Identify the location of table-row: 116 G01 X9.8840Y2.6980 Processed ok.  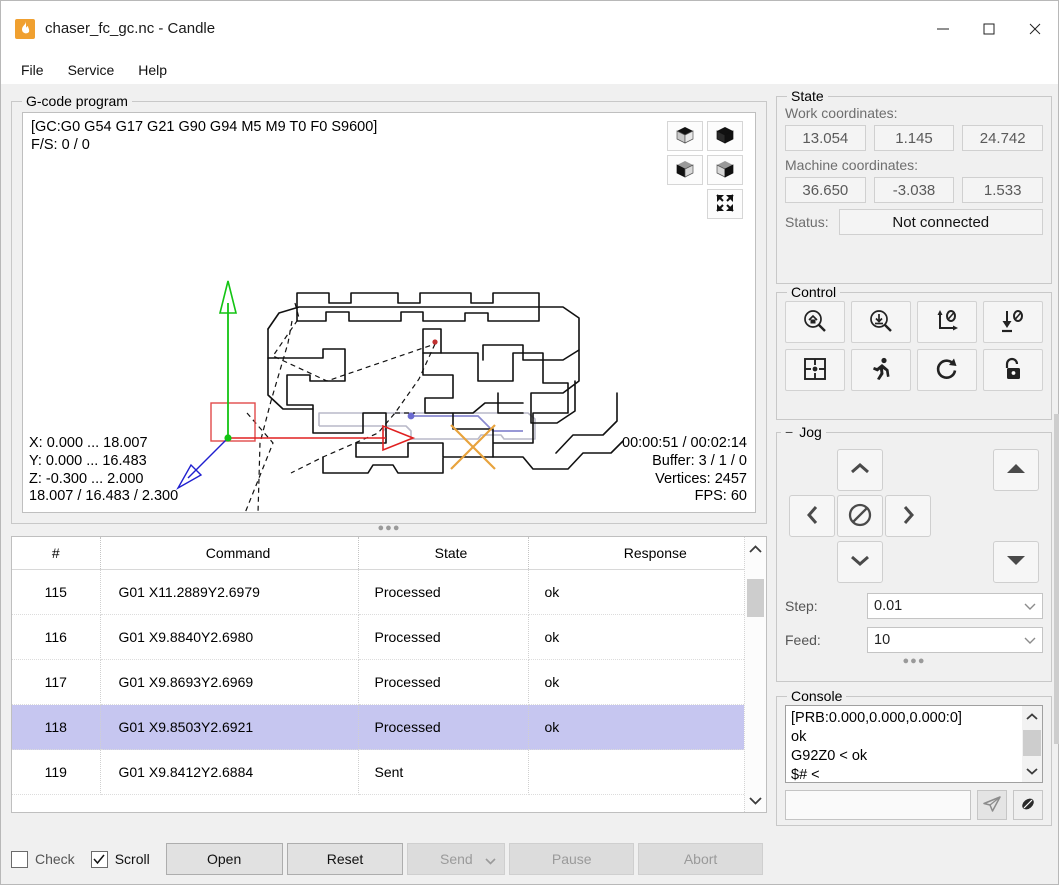
(389, 637).